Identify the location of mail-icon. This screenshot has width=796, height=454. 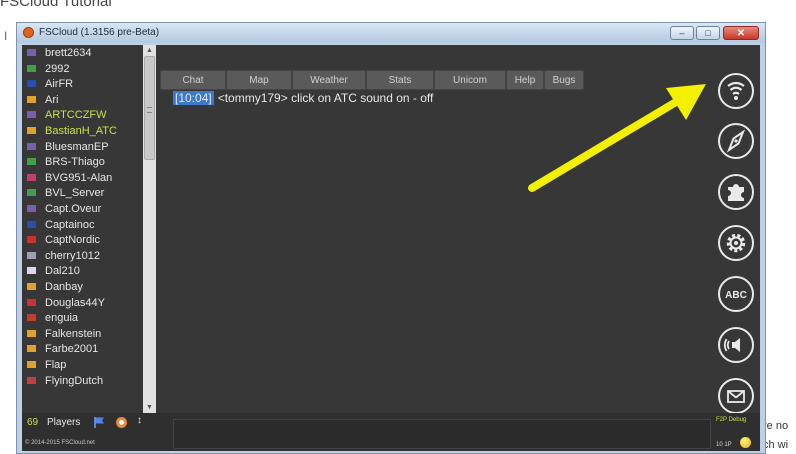
(736, 396).